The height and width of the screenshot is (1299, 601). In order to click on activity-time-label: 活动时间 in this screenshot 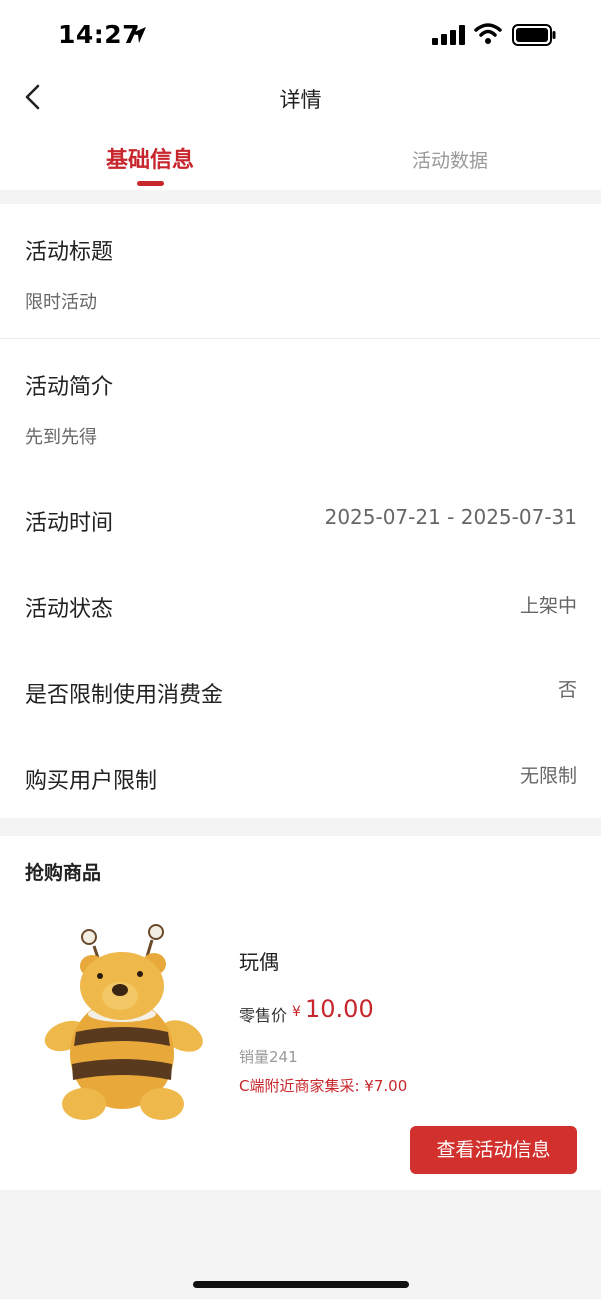, I will do `click(69, 523)`.